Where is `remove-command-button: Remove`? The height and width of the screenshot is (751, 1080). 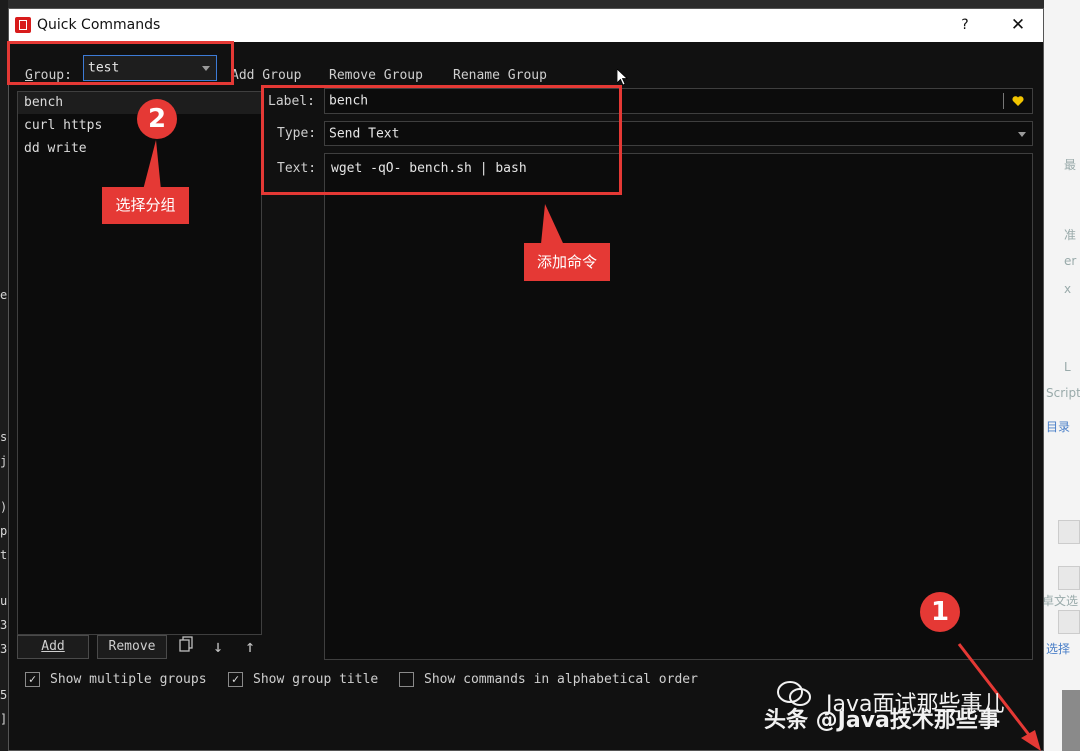 remove-command-button: Remove is located at coordinates (132, 647).